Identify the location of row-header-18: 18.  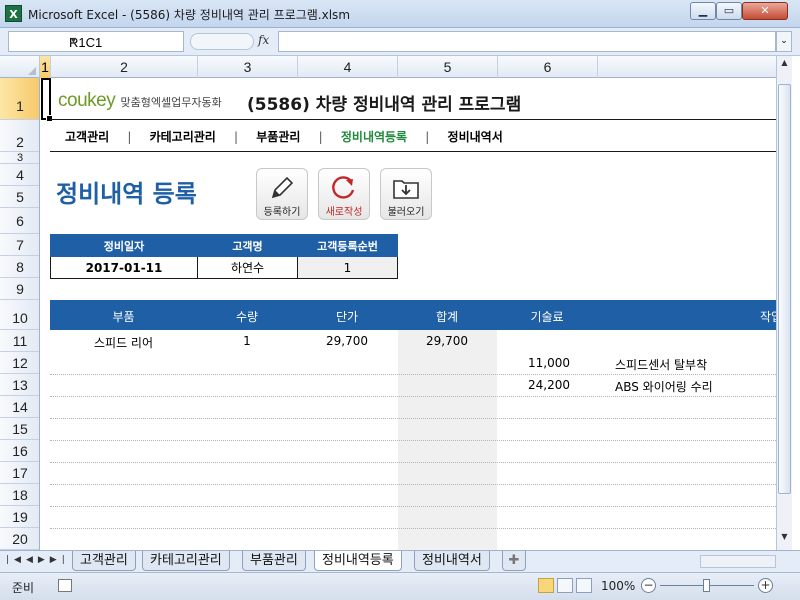
(19, 495).